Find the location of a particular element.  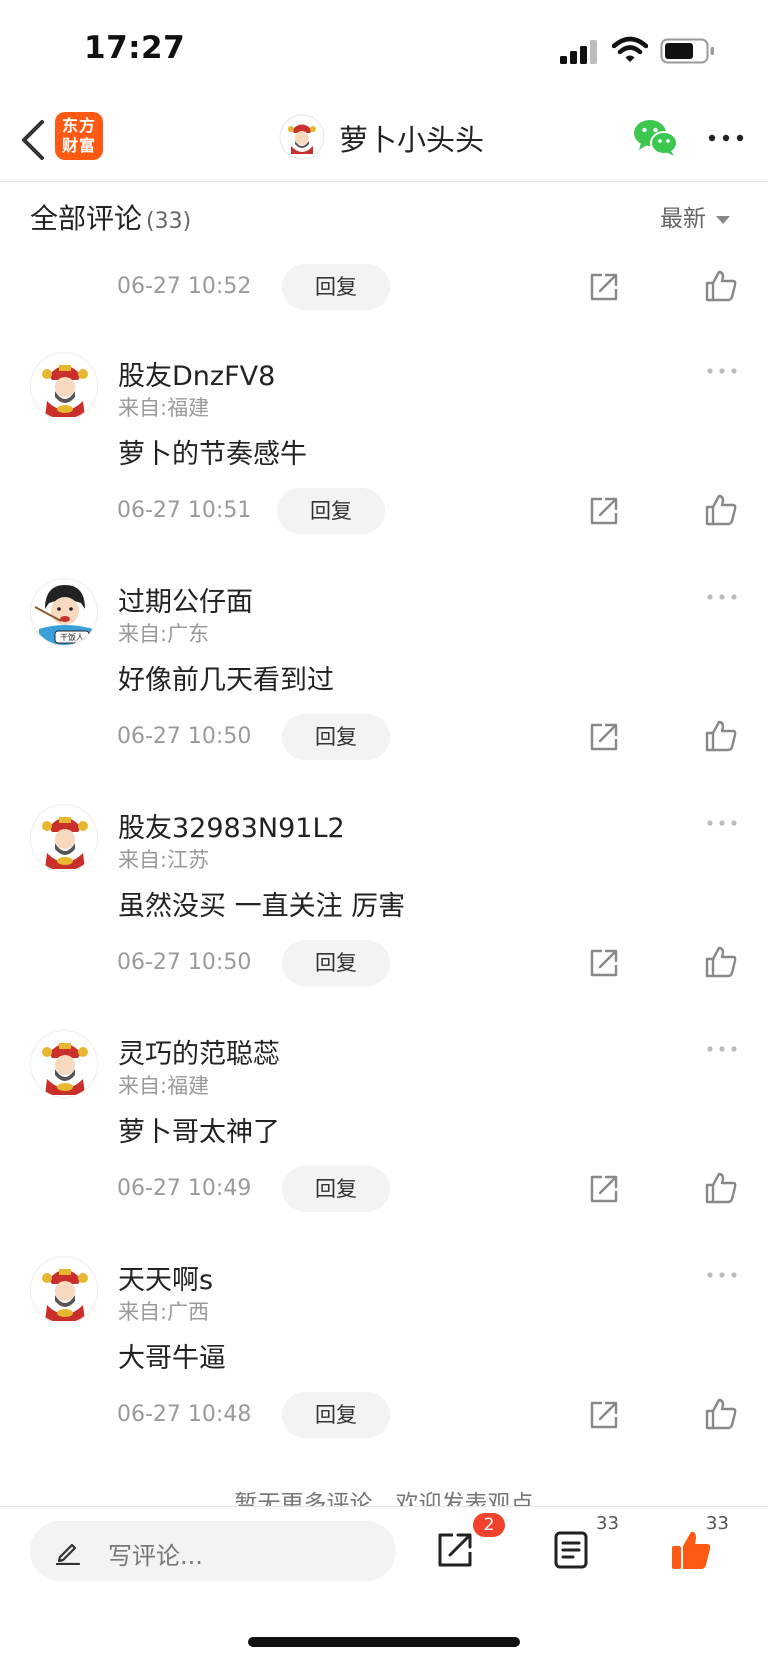

cellular-signal-icon is located at coordinates (578, 52).